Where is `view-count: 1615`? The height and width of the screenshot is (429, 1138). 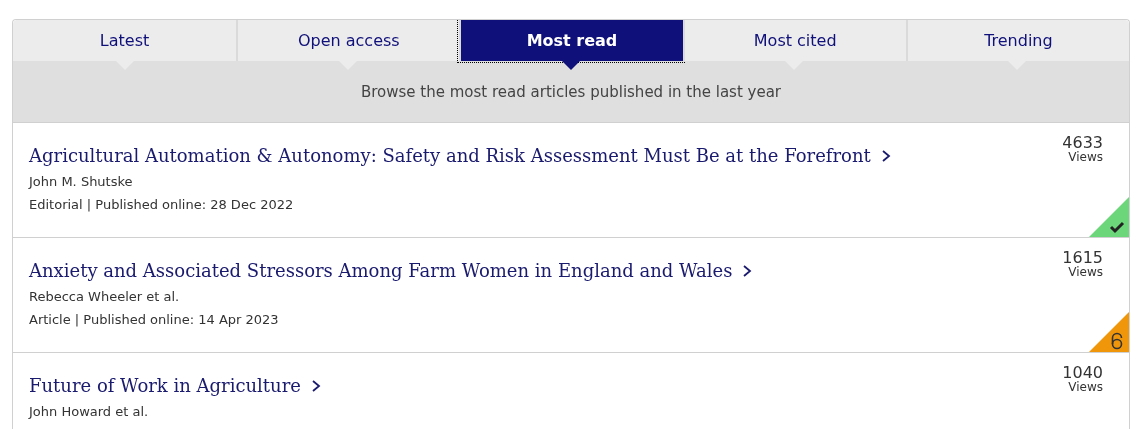
view-count: 1615 is located at coordinates (1082, 258).